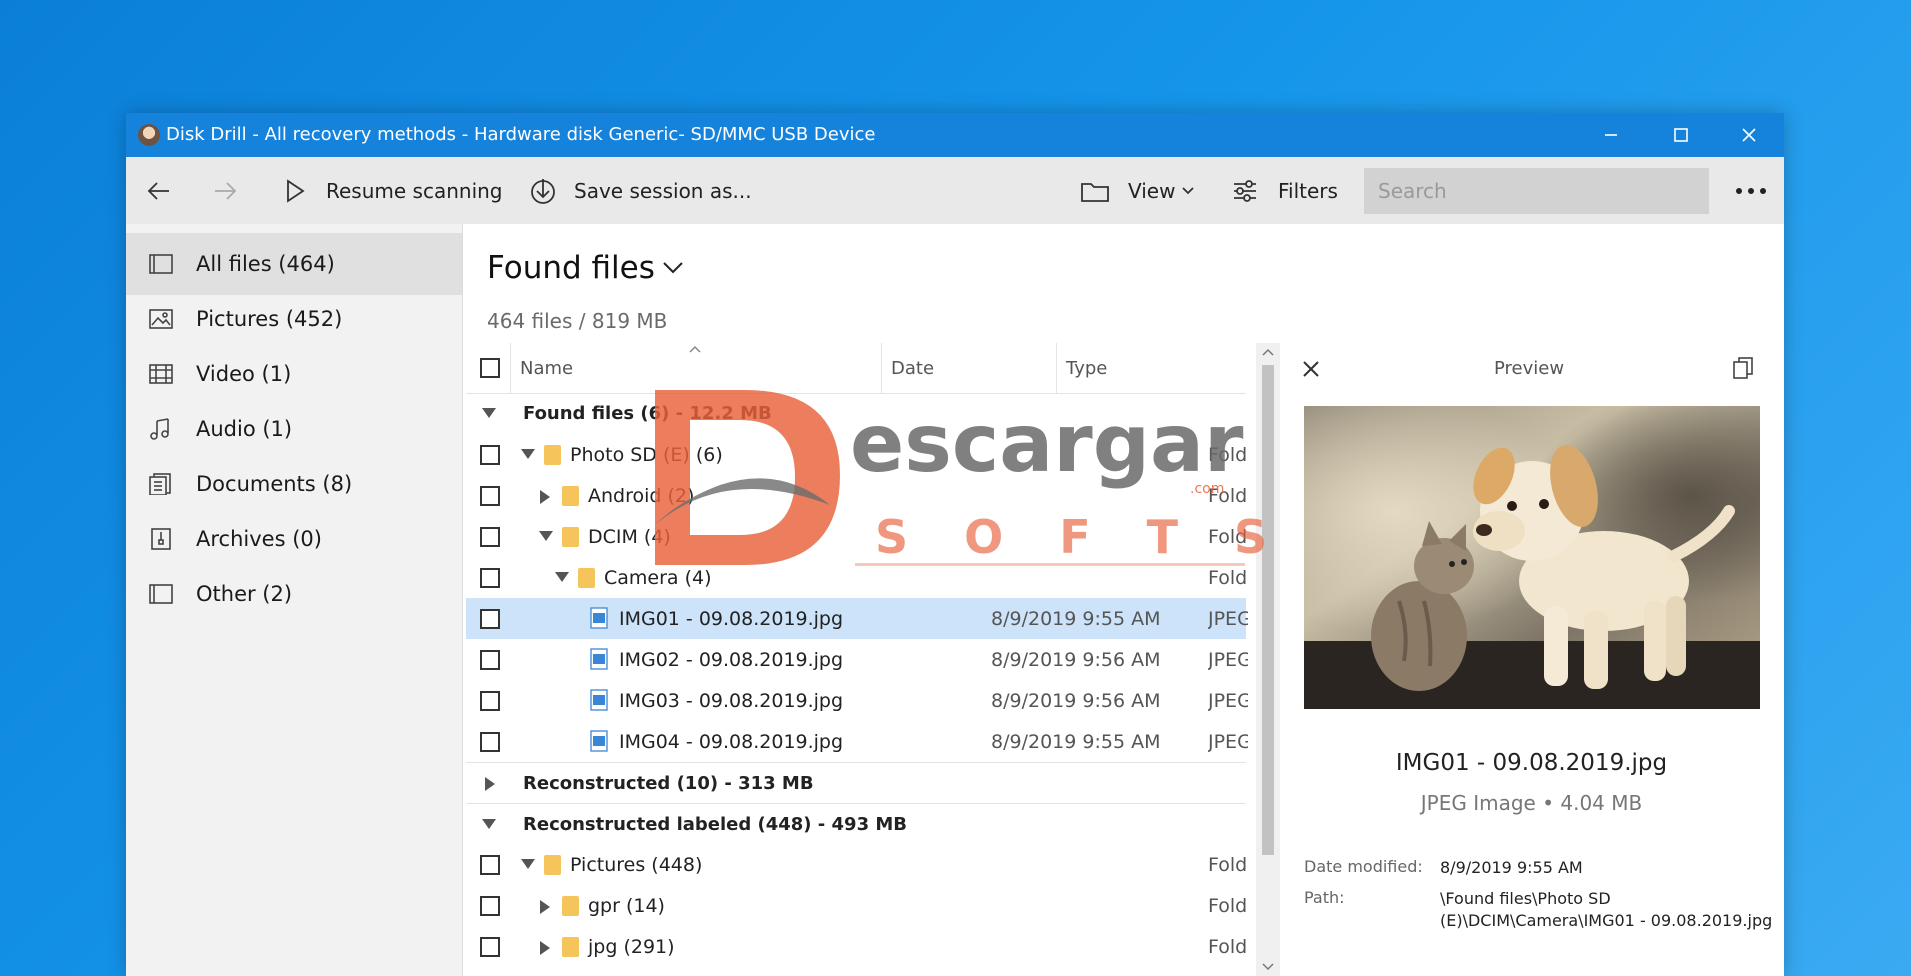  Describe the element at coordinates (731, 741) in the screenshot. I see `file-name: IMG04 - 09.08.2019.jpg` at that location.